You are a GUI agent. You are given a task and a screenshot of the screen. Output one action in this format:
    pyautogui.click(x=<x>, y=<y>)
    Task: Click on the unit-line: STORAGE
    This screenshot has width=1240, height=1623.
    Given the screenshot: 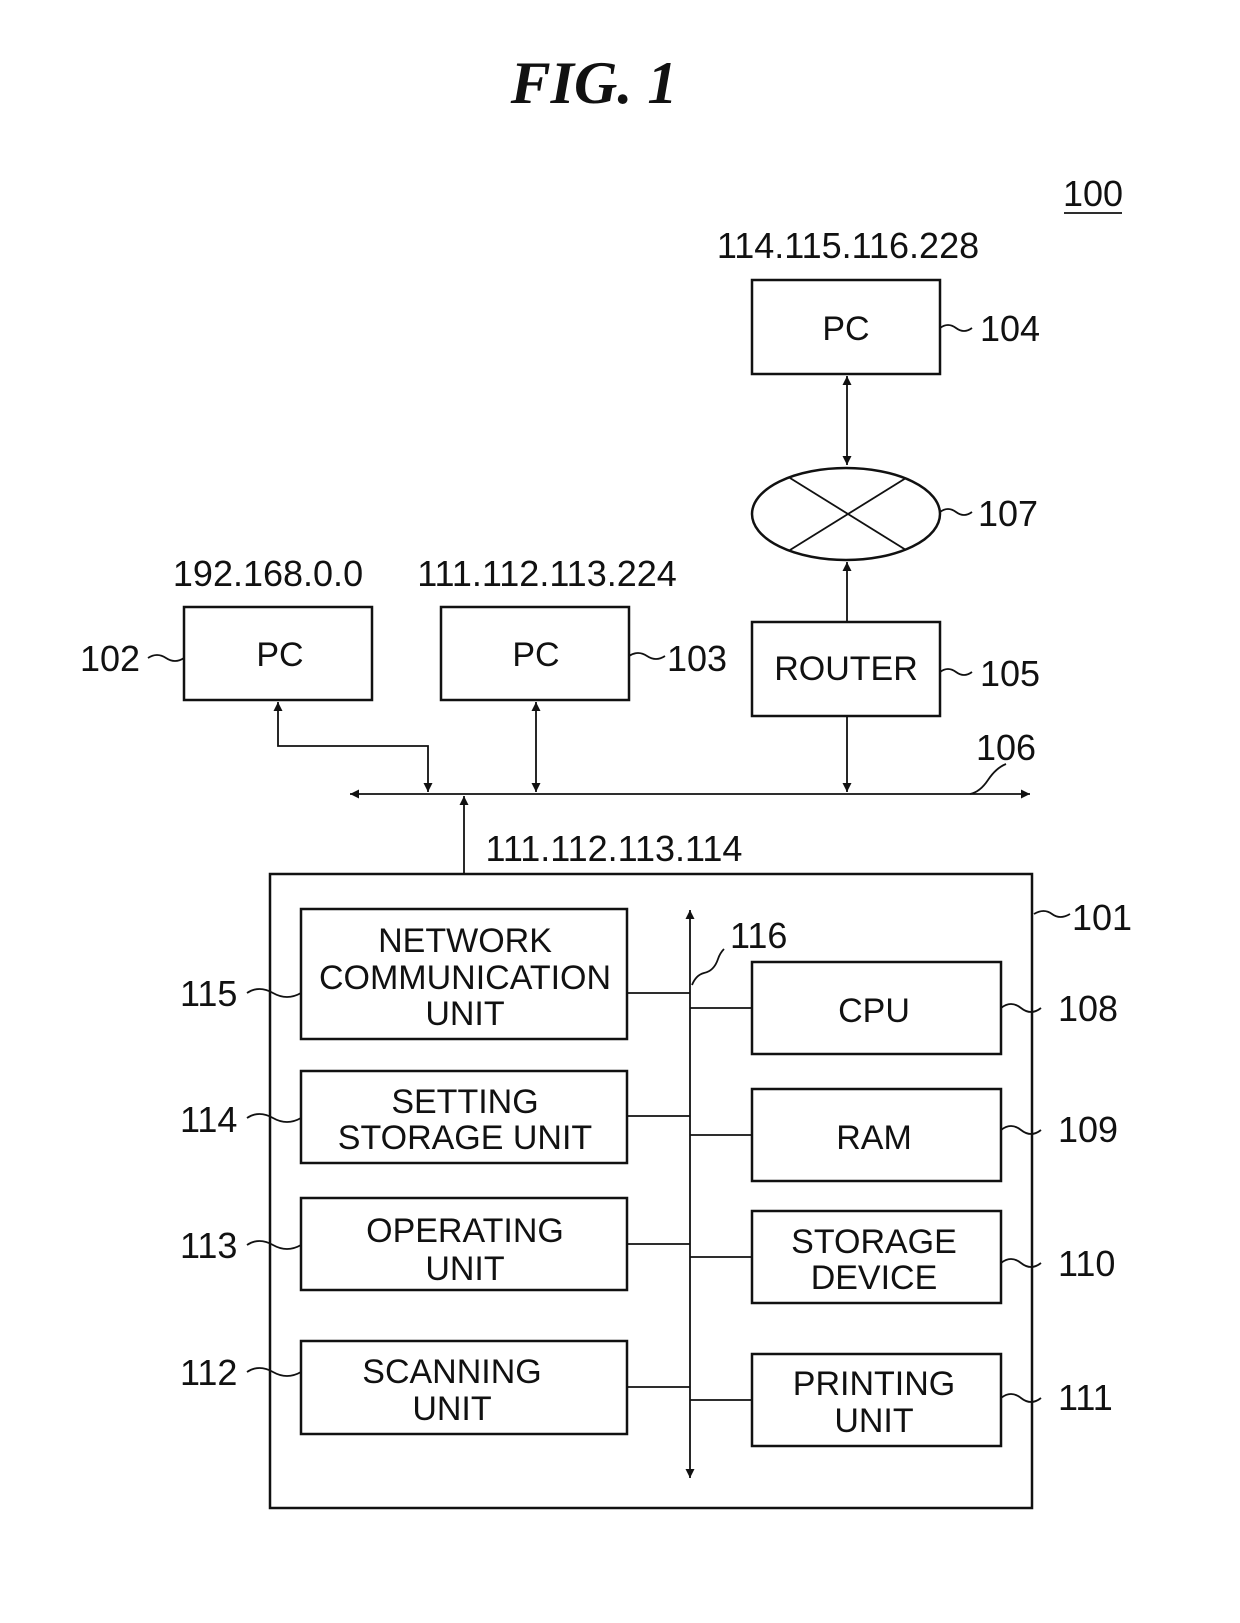 What is the action you would take?
    pyautogui.click(x=874, y=1242)
    